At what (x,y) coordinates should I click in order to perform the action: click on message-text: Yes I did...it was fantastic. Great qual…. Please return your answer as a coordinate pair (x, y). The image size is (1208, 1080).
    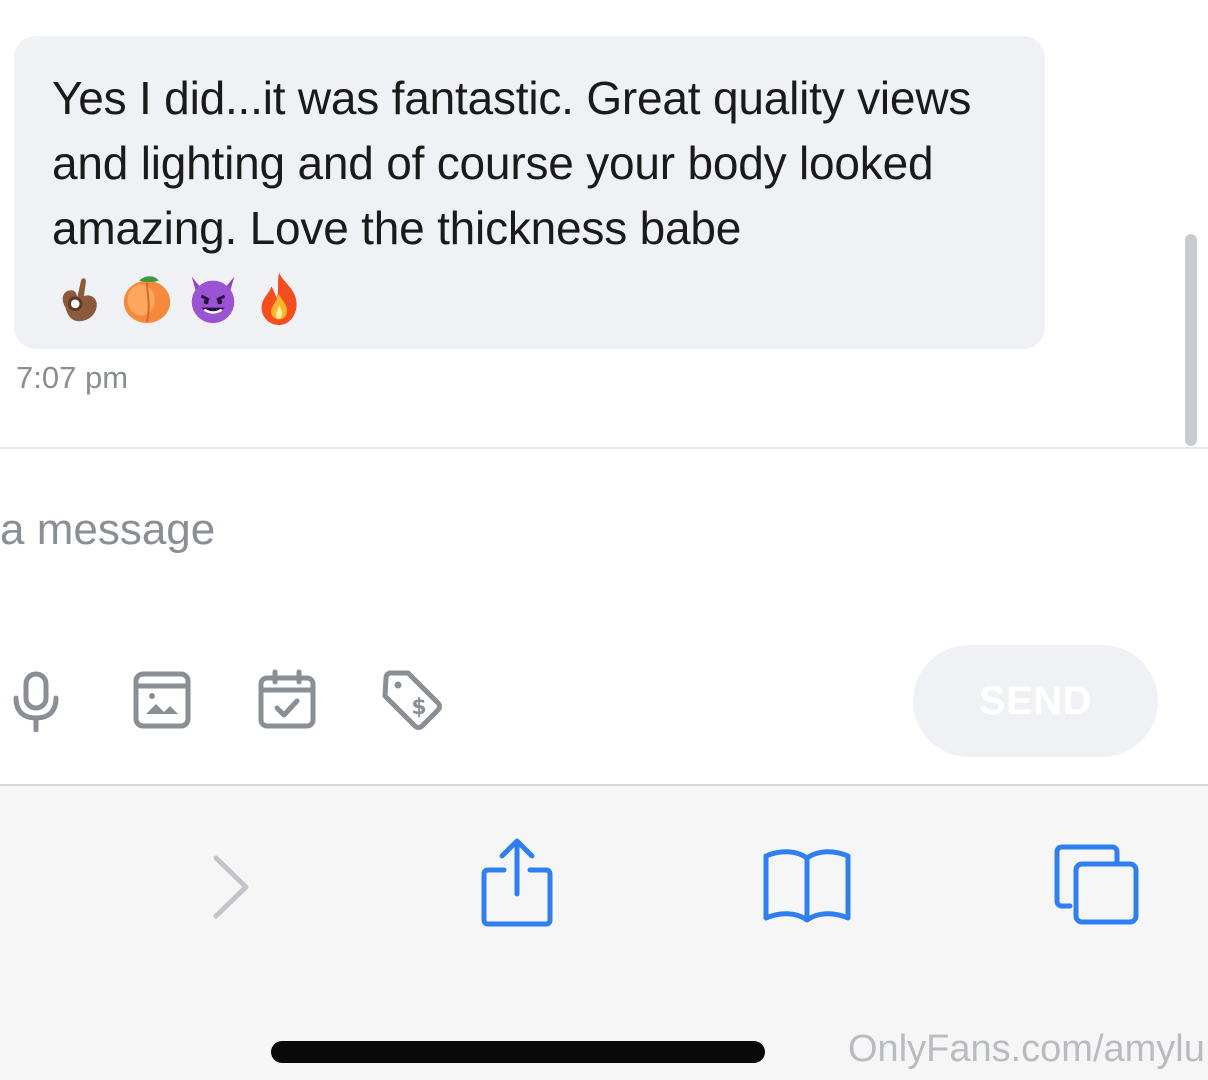
    Looking at the image, I should click on (512, 163).